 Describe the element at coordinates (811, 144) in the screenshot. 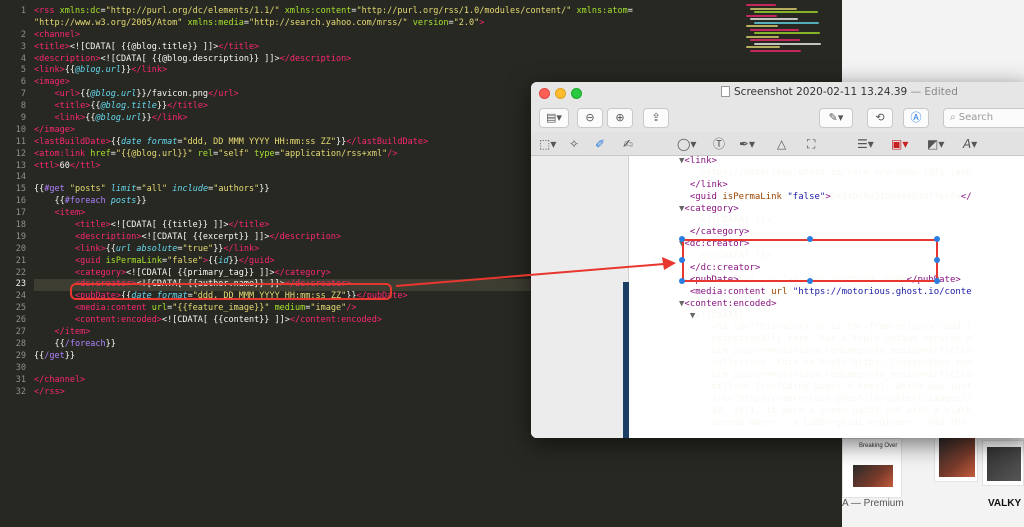

I see `crop-icon: ⛶` at that location.